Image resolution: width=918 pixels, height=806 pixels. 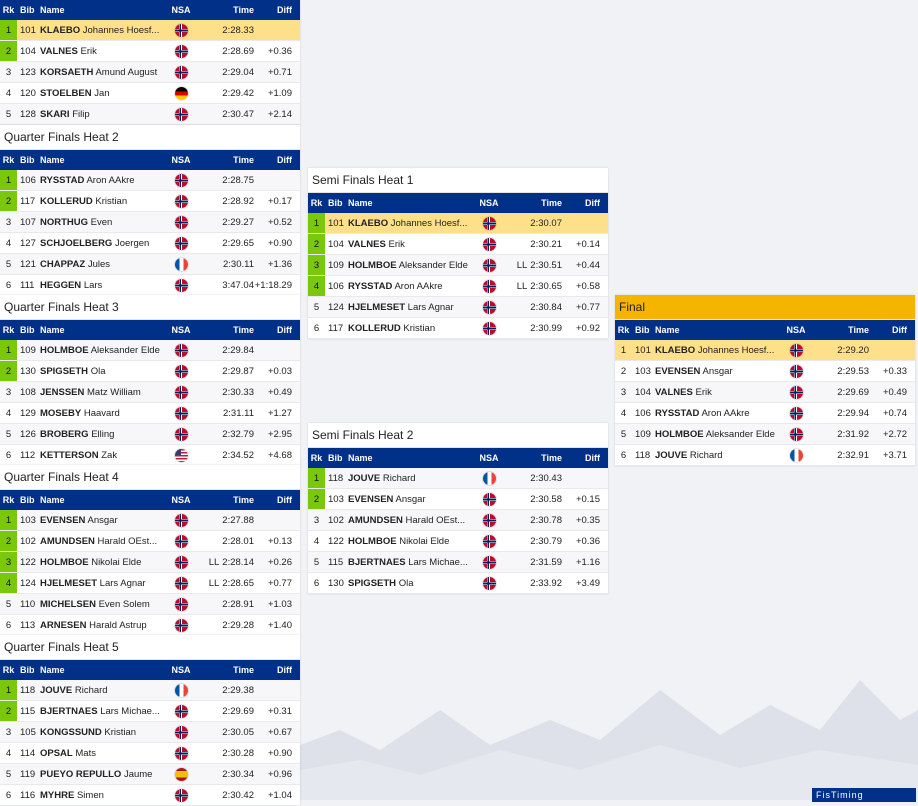 What do you see at coordinates (104, 753) in the screenshot?
I see `athlete-name: OPSAL Mats` at bounding box center [104, 753].